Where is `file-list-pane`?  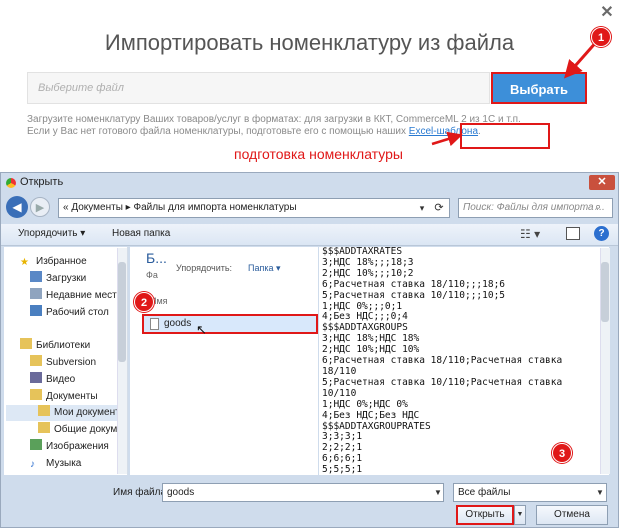 file-list-pane is located at coordinates (224, 361).